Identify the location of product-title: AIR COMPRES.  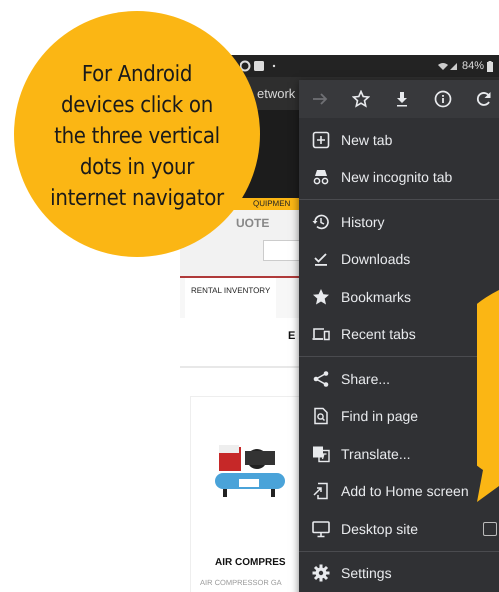
(251, 562).